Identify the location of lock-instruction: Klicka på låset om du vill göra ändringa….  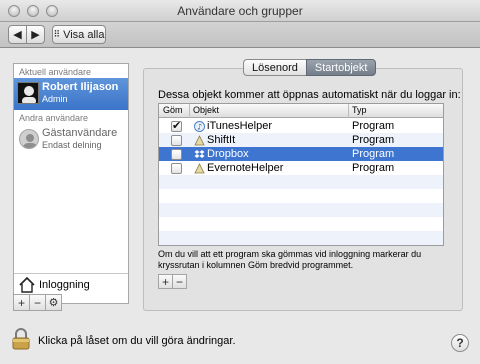
(137, 341).